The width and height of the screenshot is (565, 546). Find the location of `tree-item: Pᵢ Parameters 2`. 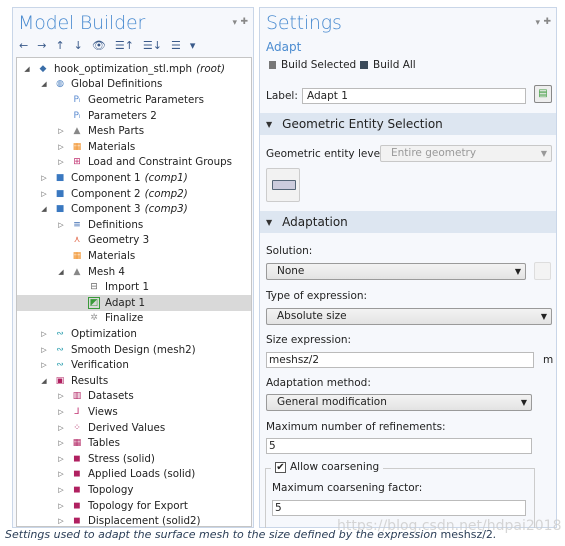

tree-item: Pᵢ Parameters 2 is located at coordinates (134, 116).